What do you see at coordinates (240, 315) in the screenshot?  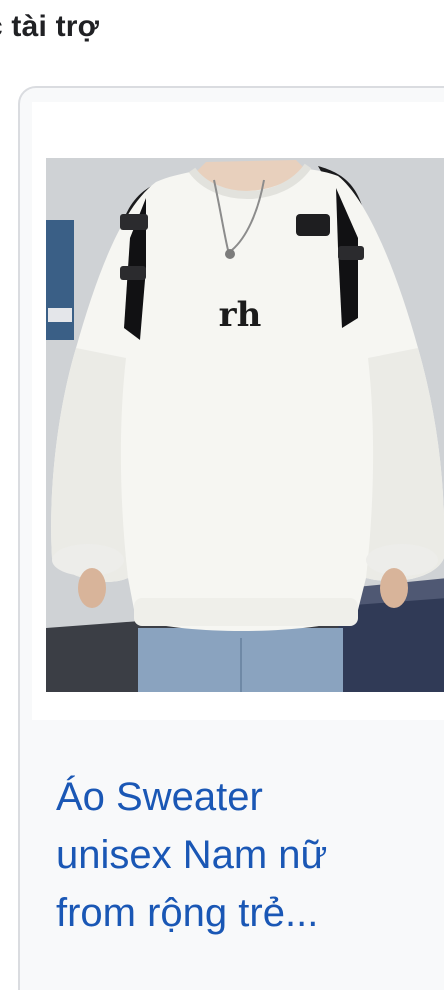 I see `sweater-print: rh` at bounding box center [240, 315].